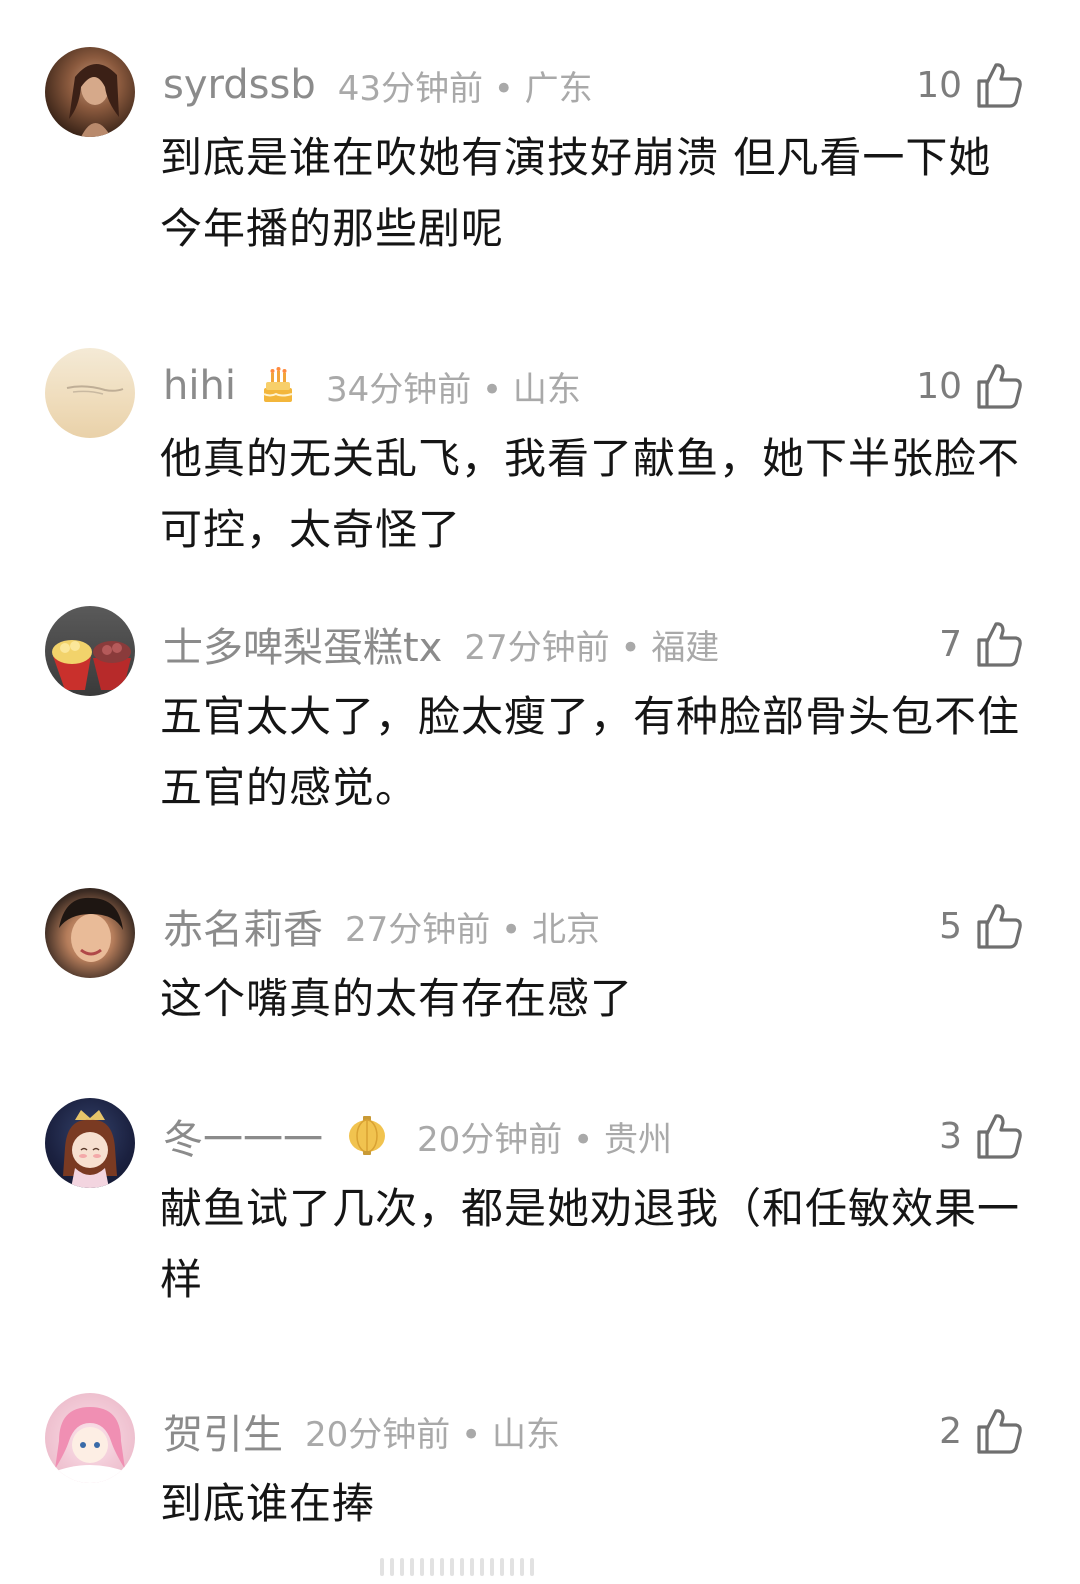  What do you see at coordinates (302, 644) in the screenshot?
I see `username: 士多啤梨蛋糕tx` at bounding box center [302, 644].